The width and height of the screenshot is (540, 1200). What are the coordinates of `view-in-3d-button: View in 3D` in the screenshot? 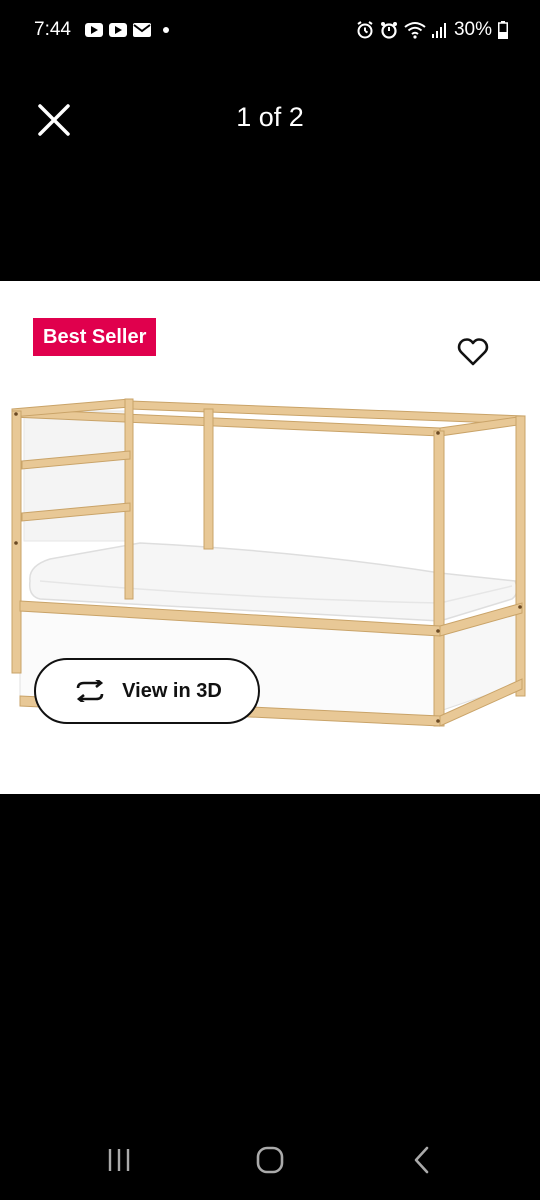 It's located at (147, 691).